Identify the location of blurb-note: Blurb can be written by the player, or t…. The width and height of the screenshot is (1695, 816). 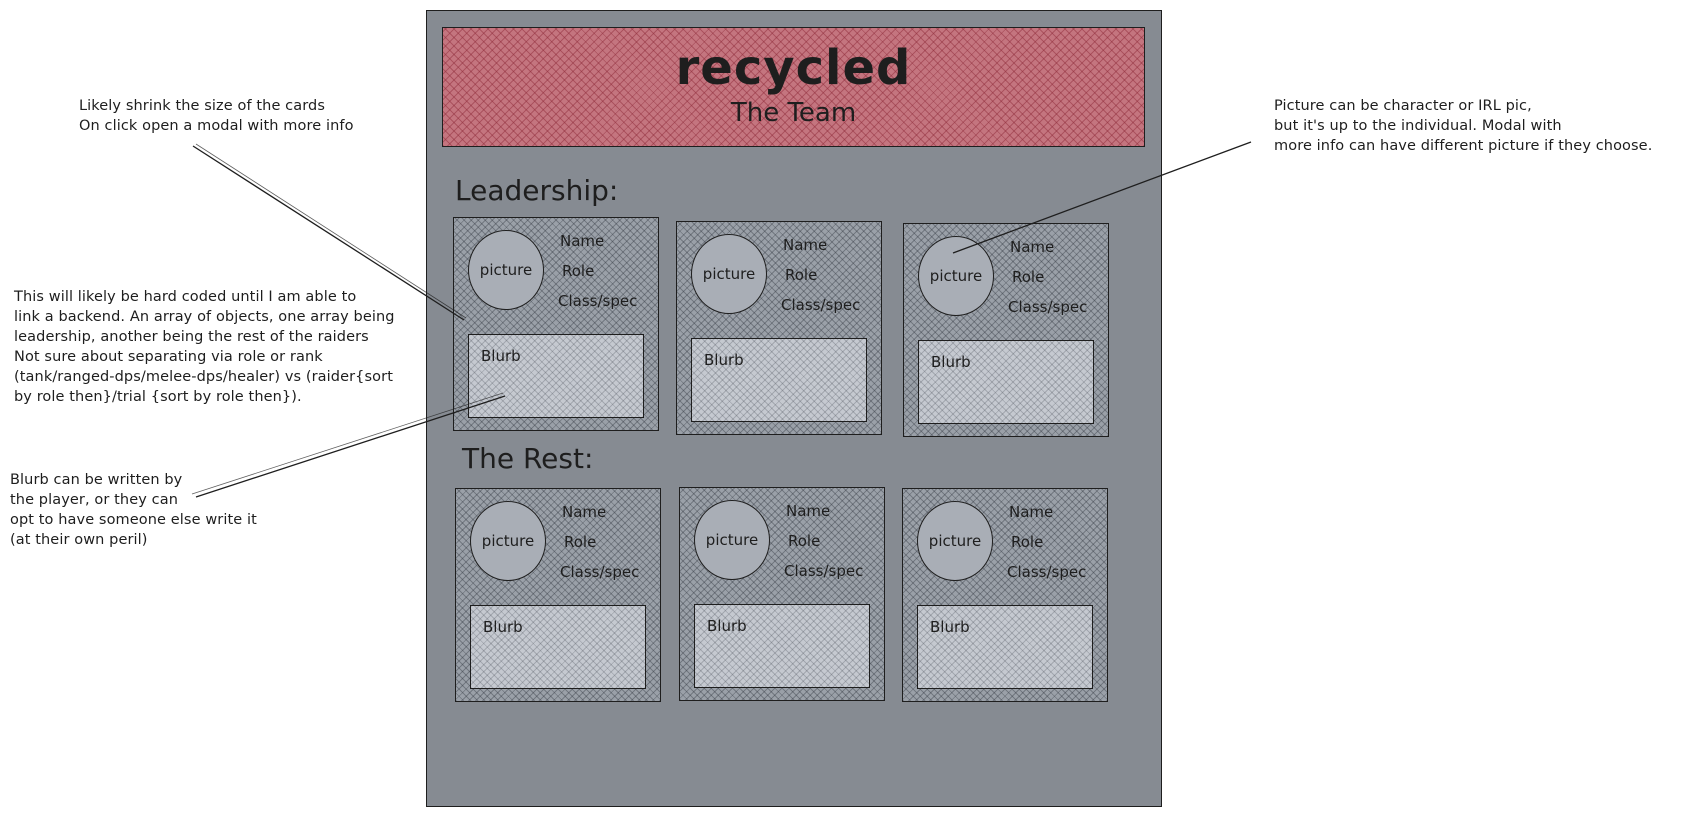
(133, 510).